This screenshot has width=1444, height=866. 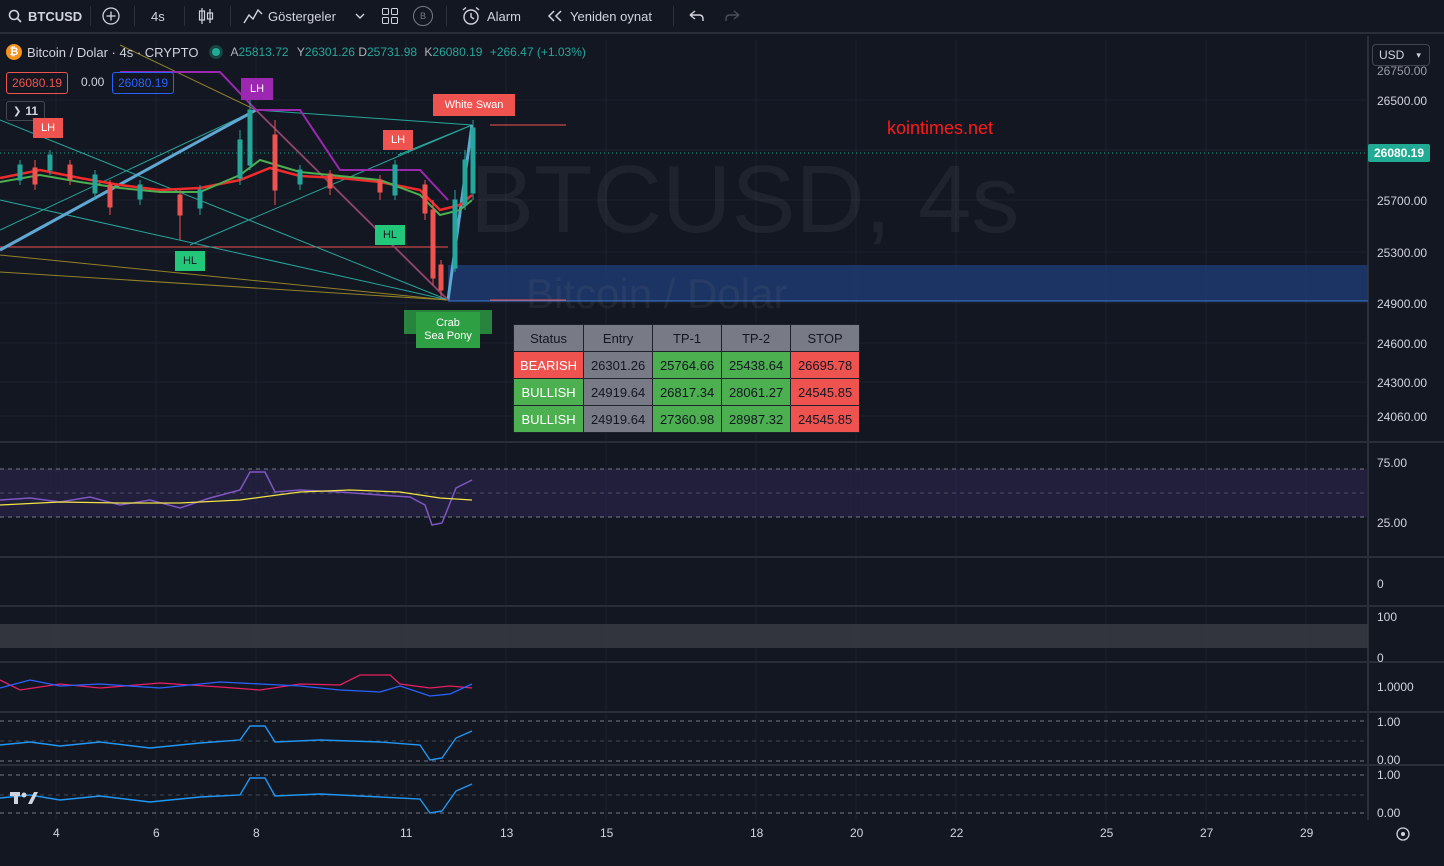 I want to click on rsi-tick: 25.00, so click(x=1392, y=523).